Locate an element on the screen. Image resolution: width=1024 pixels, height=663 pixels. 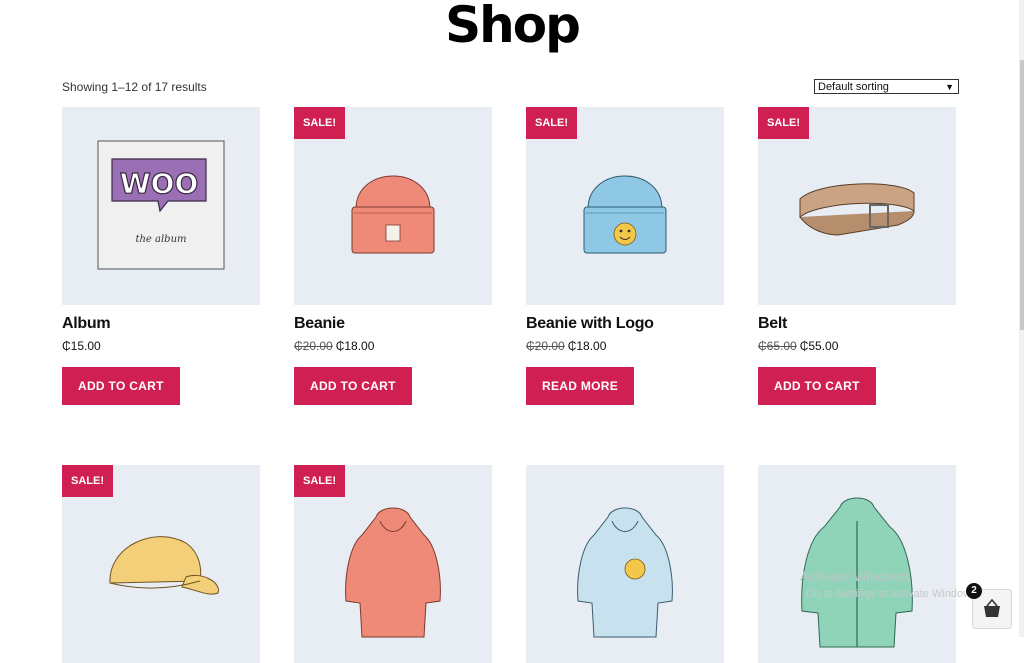
hoodie-with-zipper-icon is located at coordinates (857, 572).